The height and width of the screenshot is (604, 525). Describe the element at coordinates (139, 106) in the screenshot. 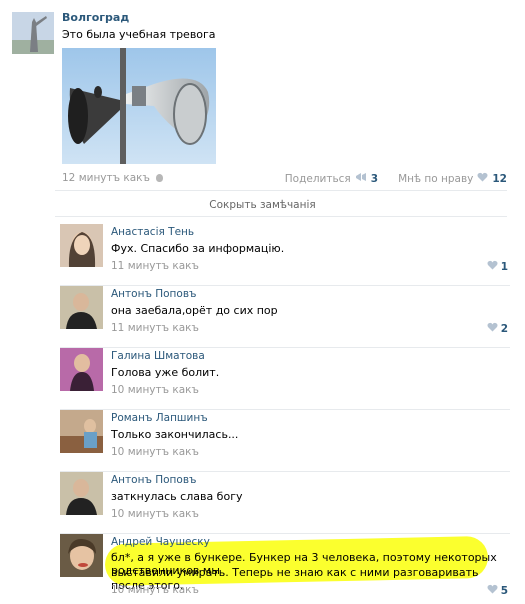

I see `post-photo-loudspeakers` at that location.